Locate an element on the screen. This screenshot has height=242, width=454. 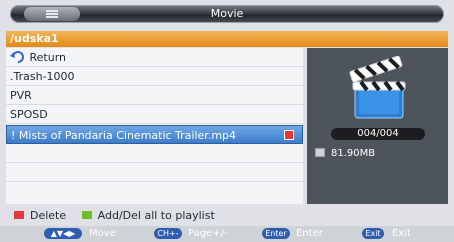
list-item: PVR is located at coordinates (154, 95).